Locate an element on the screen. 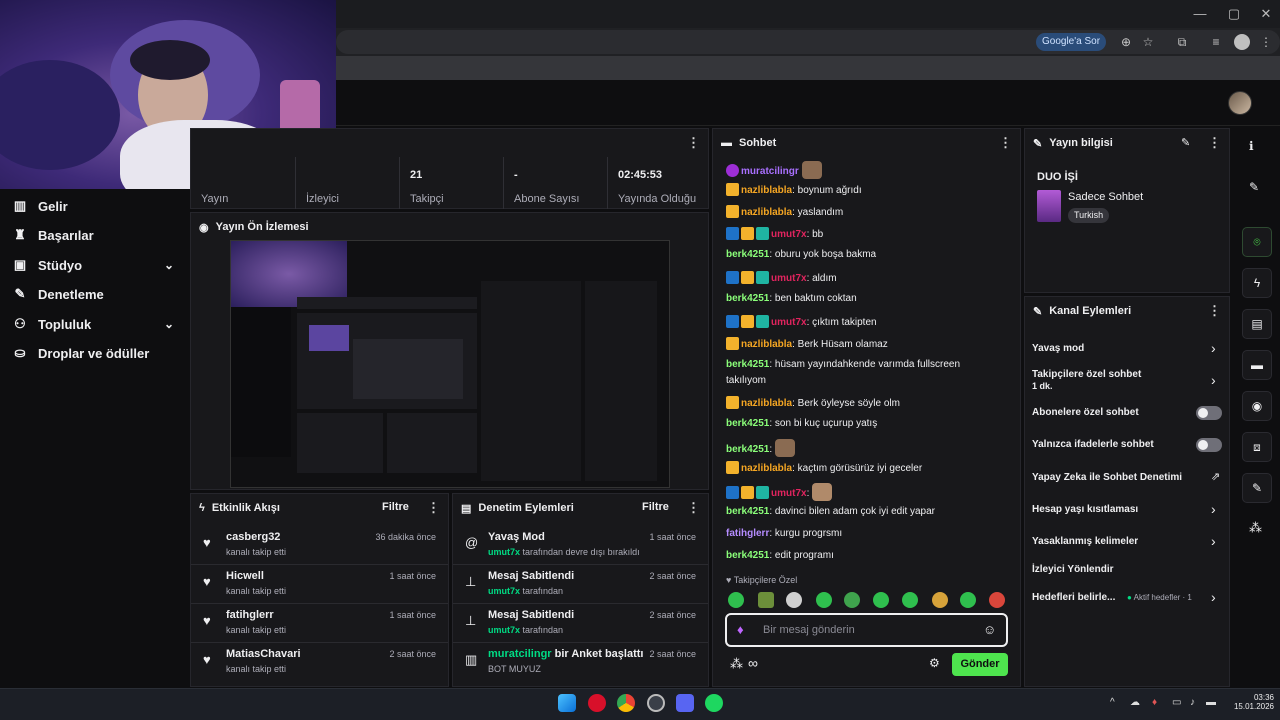  volume-icon: ♪ is located at coordinates (1192, 702).